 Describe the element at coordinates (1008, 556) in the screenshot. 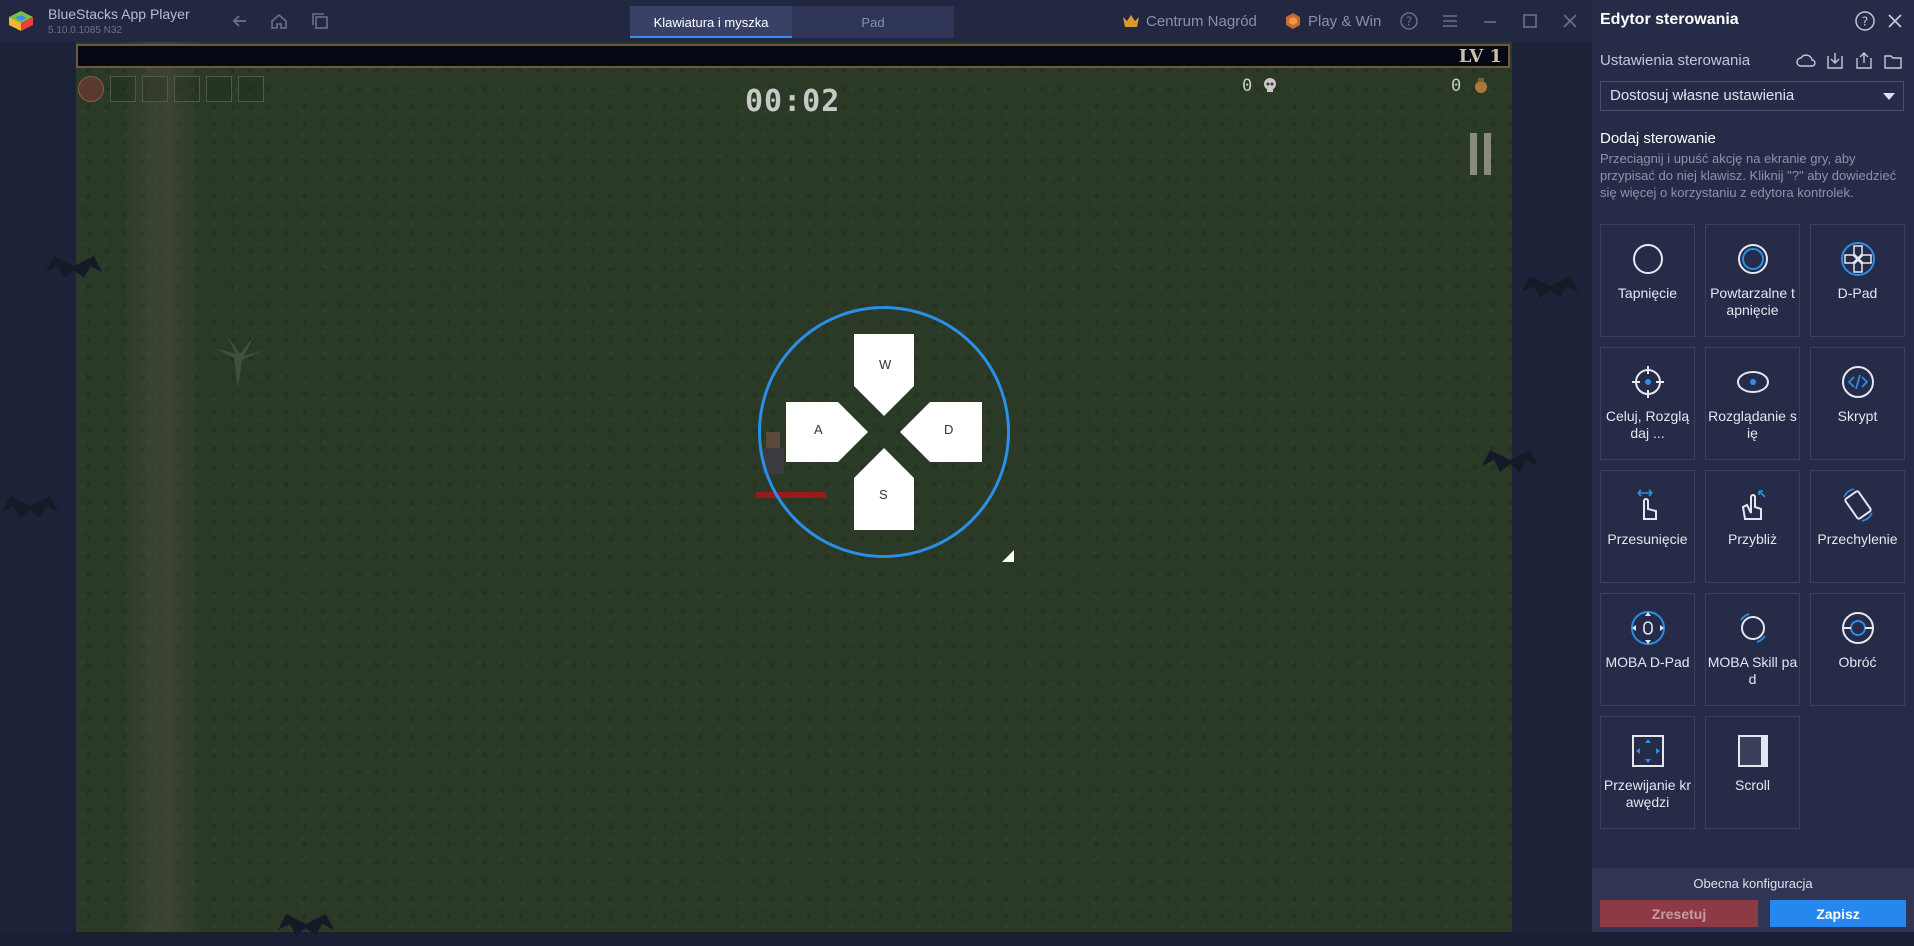

I see `resize-handle-icon` at that location.